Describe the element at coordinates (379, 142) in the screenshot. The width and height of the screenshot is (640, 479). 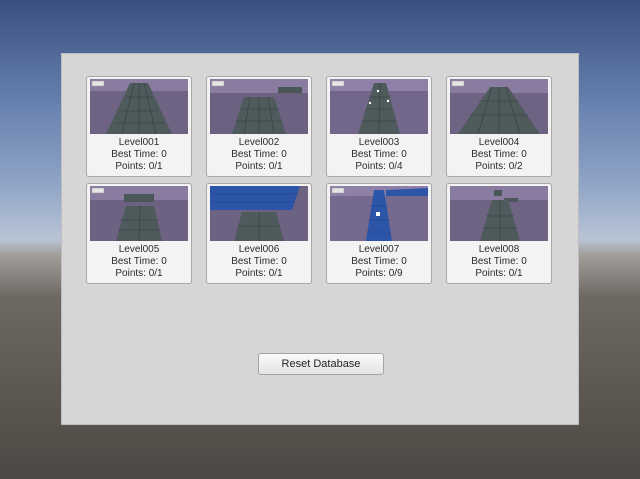
I see `level-name: Level003` at that location.